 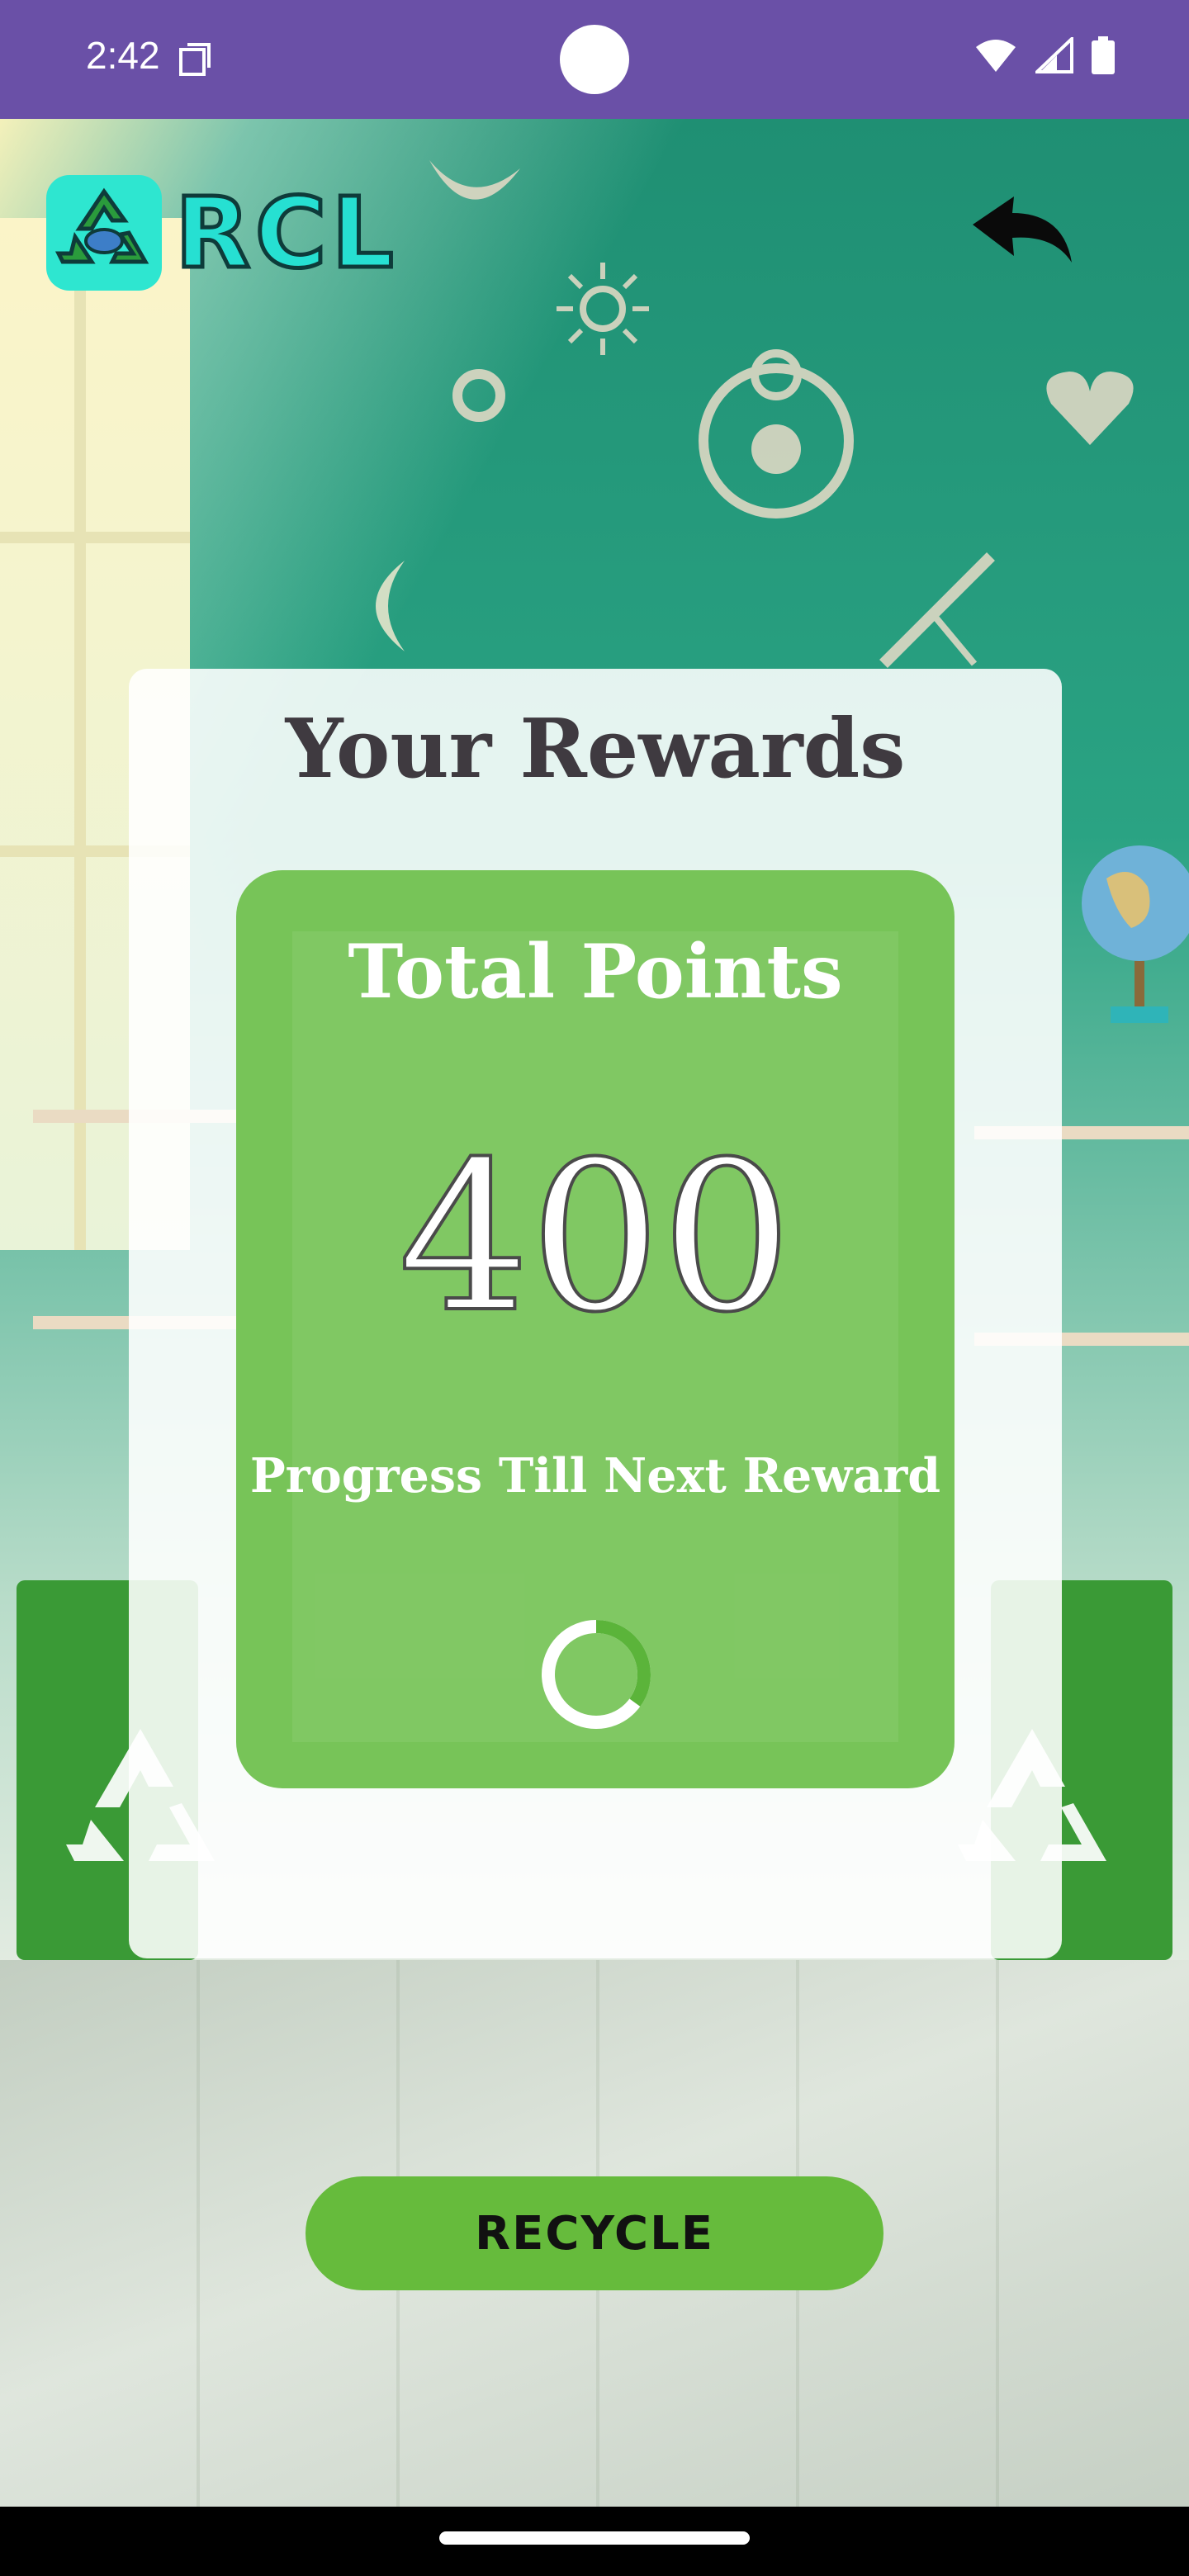 I want to click on recycle-button: RECYCLE, so click(x=594, y=2233).